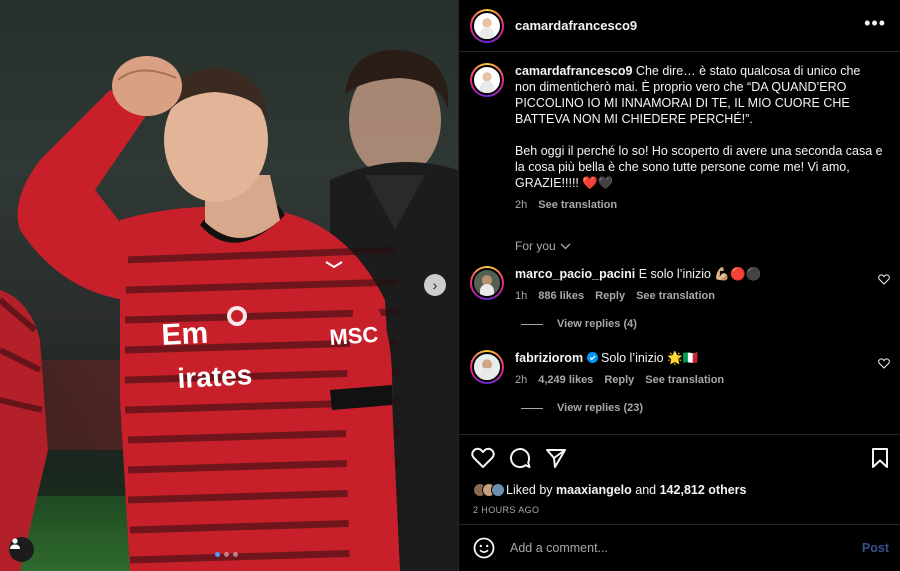 Image resolution: width=900 pixels, height=571 pixels. I want to click on liked-by-and: and, so click(646, 490).